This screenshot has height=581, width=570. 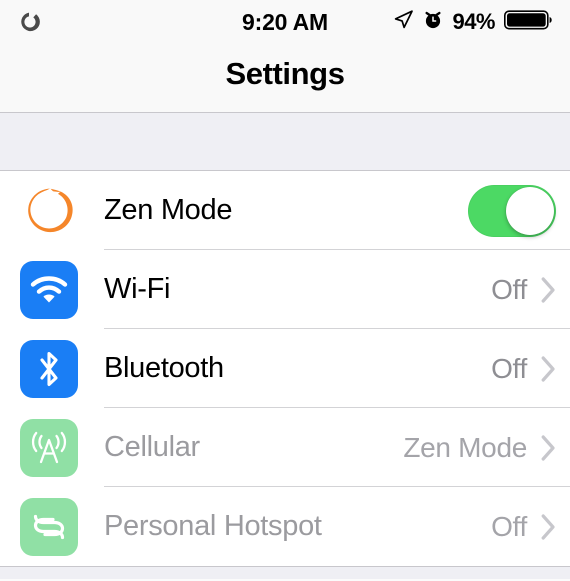 I want to click on location-arrow-icon, so click(x=403, y=22).